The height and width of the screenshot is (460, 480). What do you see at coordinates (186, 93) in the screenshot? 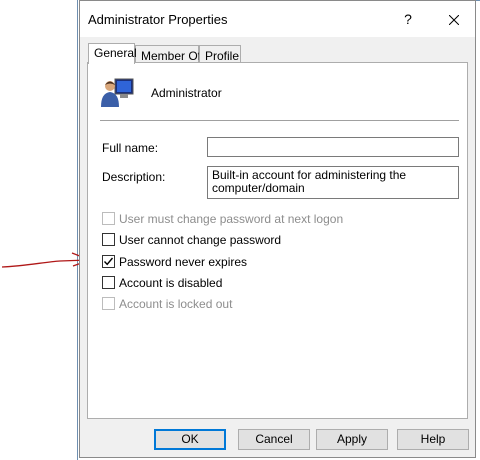
I see `account-name: Administrator` at bounding box center [186, 93].